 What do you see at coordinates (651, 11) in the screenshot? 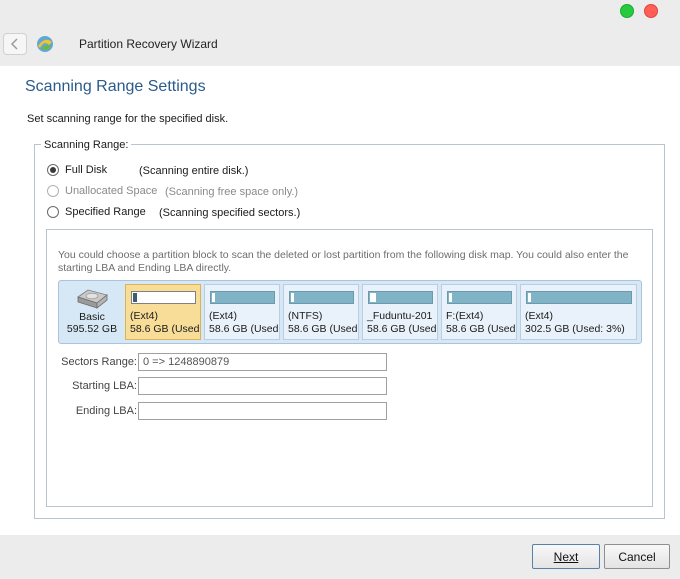
I see `close-window-button` at bounding box center [651, 11].